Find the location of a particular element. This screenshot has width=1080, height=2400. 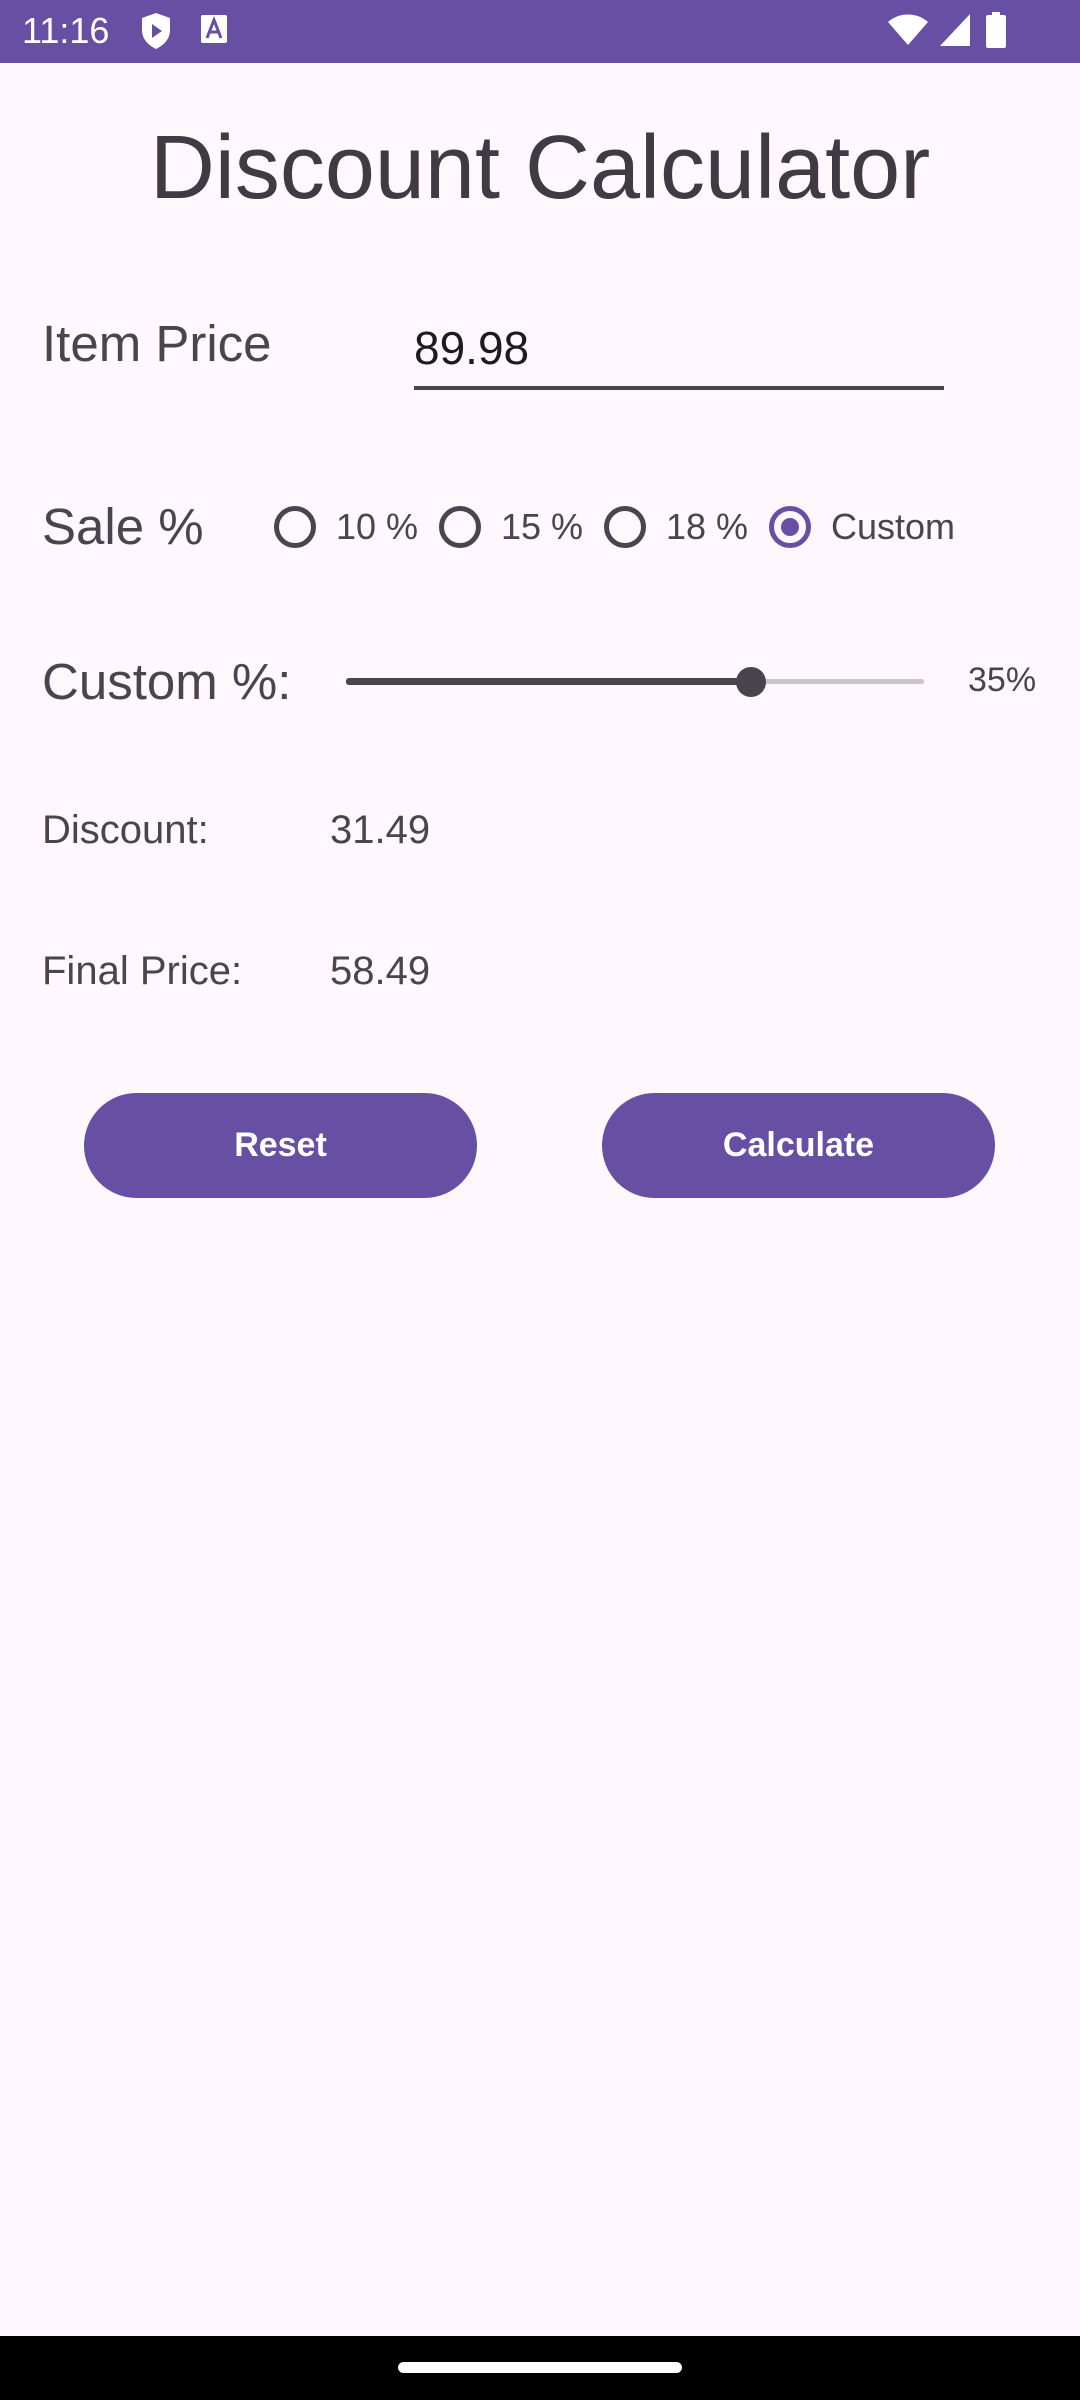

radio-10-percent: 10 % is located at coordinates (341, 527).